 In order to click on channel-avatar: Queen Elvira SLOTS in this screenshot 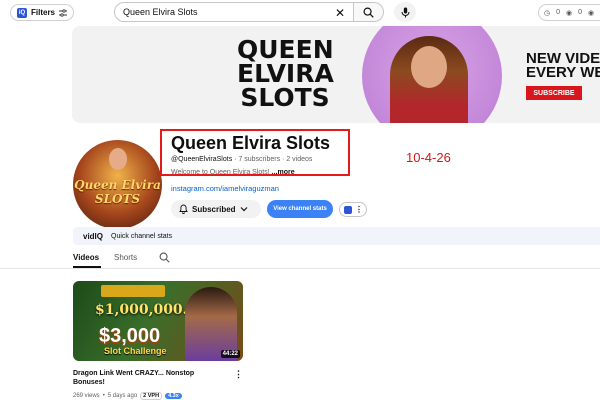, I will do `click(117, 184)`.